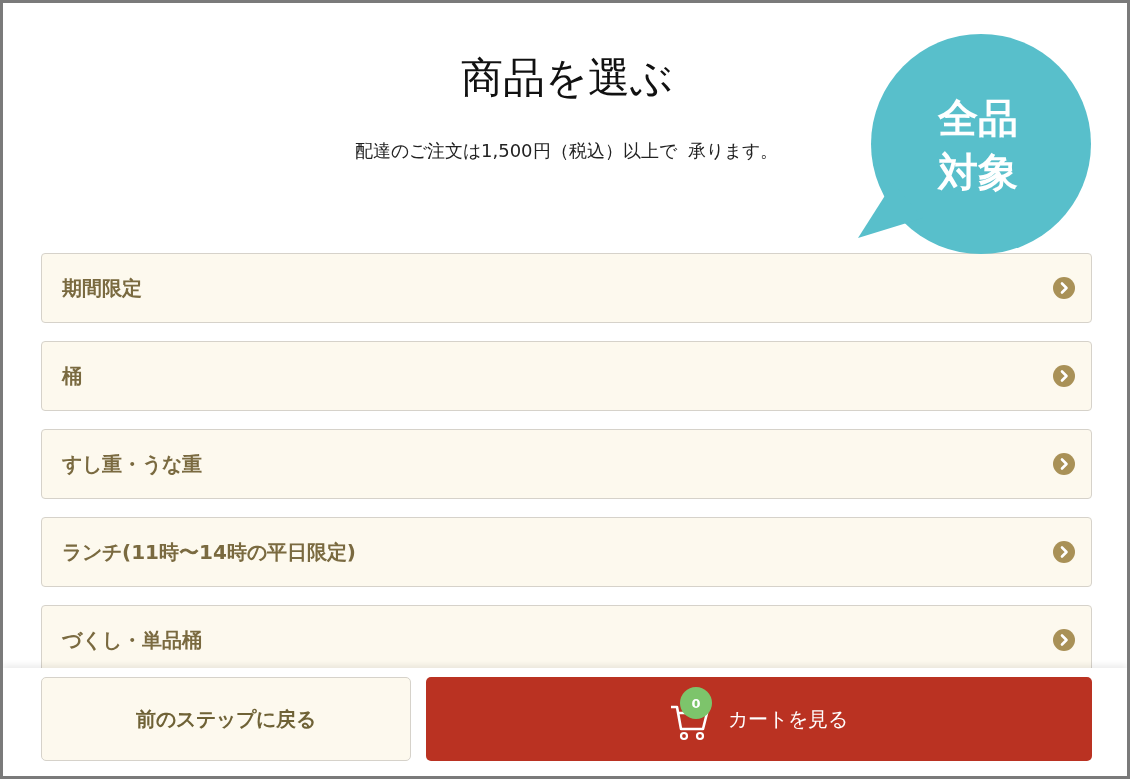  What do you see at coordinates (566, 151) in the screenshot?
I see `delivery-notice: 配達のご注文は1,500円（税込）以上で 承ります。` at bounding box center [566, 151].